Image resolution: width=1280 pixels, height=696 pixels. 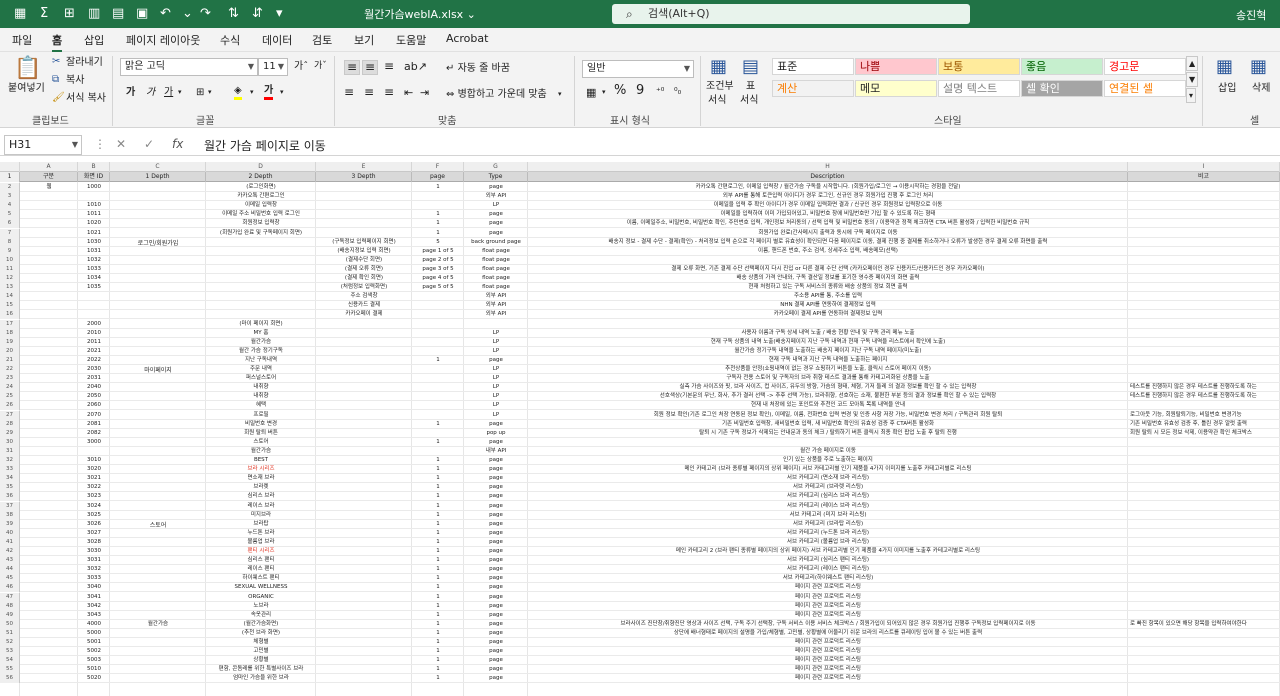 What do you see at coordinates (94, 469) in the screenshot?
I see `cell-b: 3020` at bounding box center [94, 469].